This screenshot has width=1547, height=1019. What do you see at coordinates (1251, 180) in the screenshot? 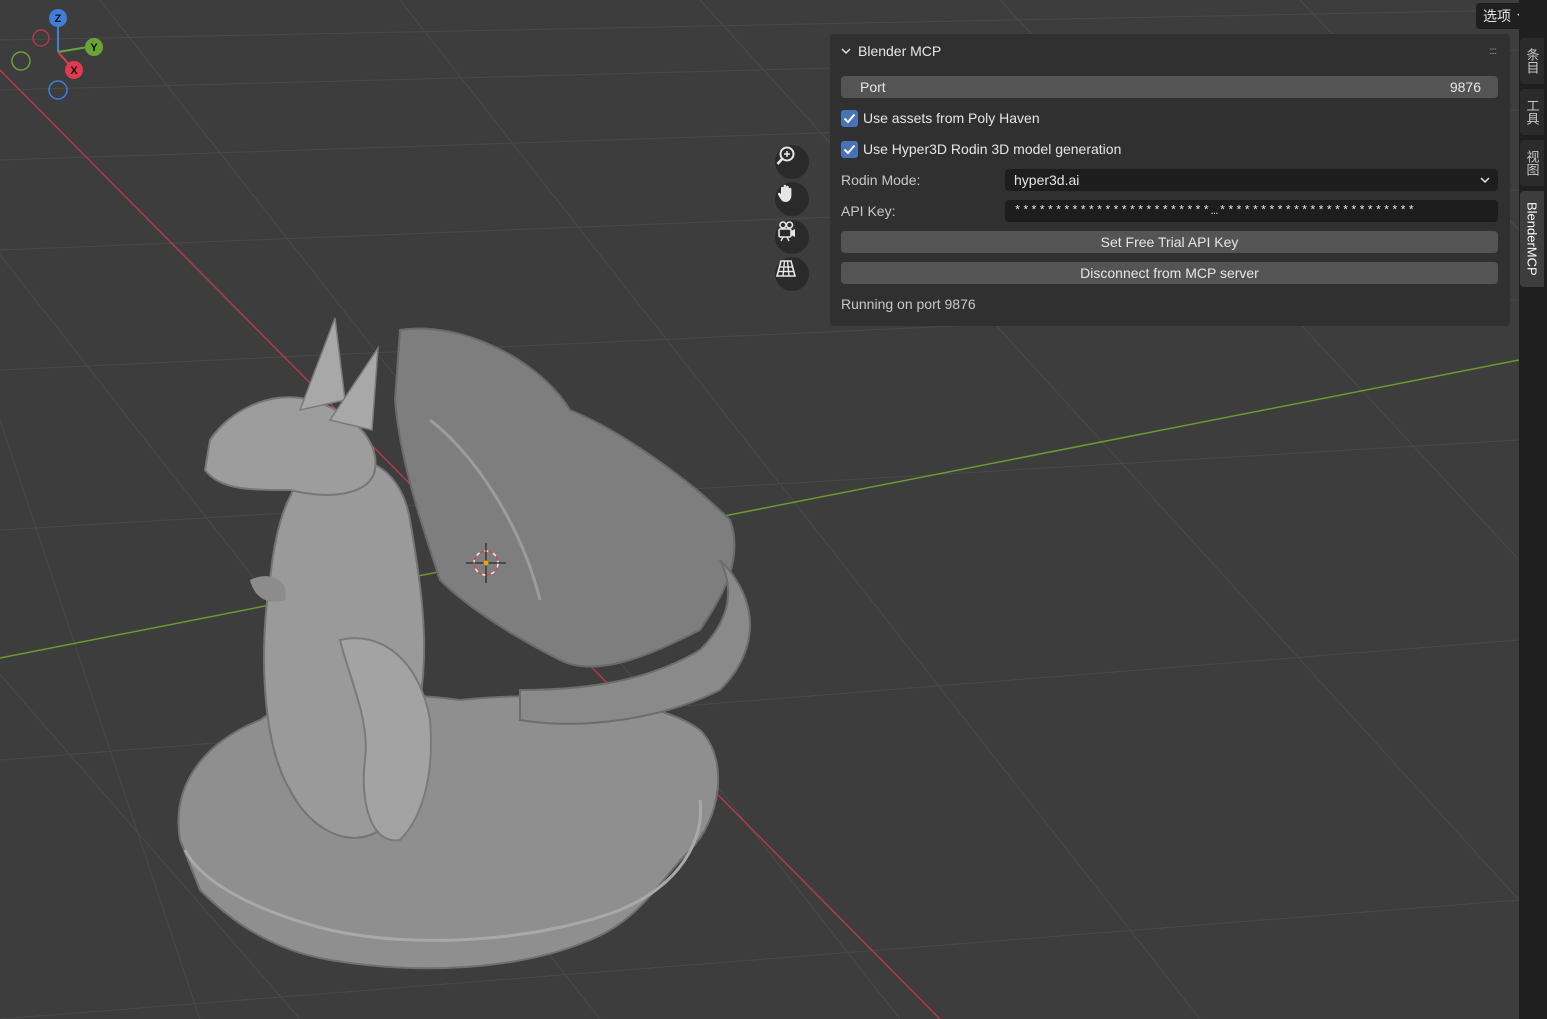
I see `rodin-mode-select: hyper3d.ai` at bounding box center [1251, 180].